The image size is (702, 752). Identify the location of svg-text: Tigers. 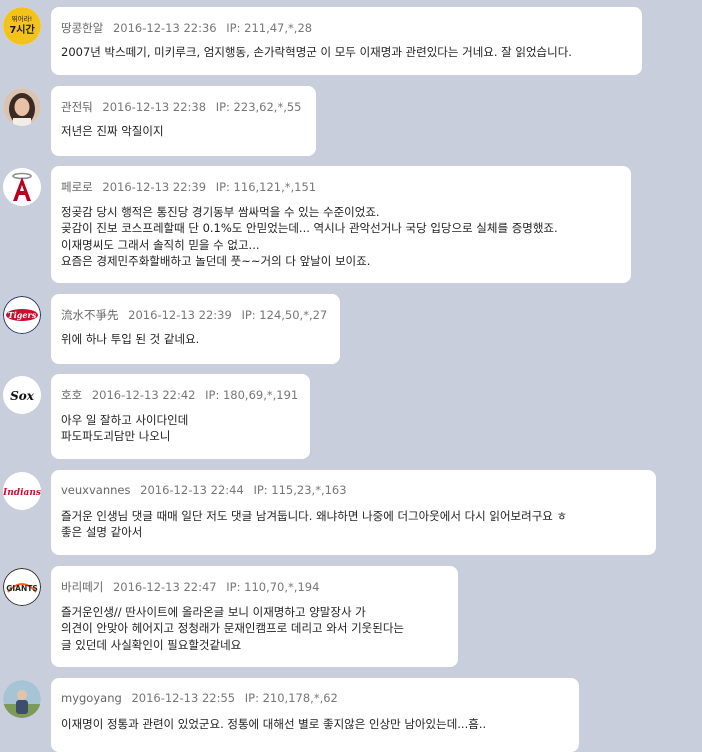
(22, 315).